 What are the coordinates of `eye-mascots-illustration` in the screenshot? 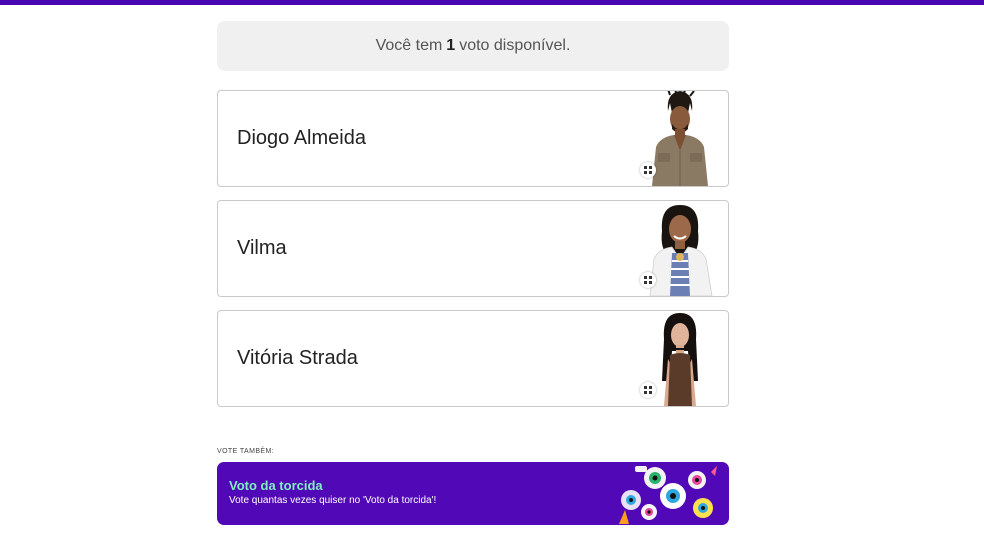 It's located at (668, 495).